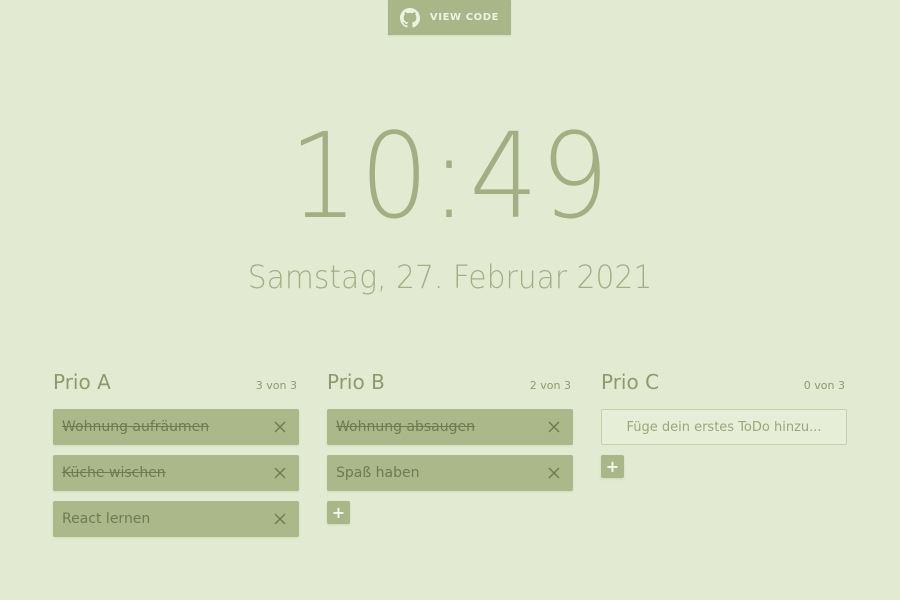 This screenshot has height=600, width=900. I want to click on new-todo-input, so click(724, 427).